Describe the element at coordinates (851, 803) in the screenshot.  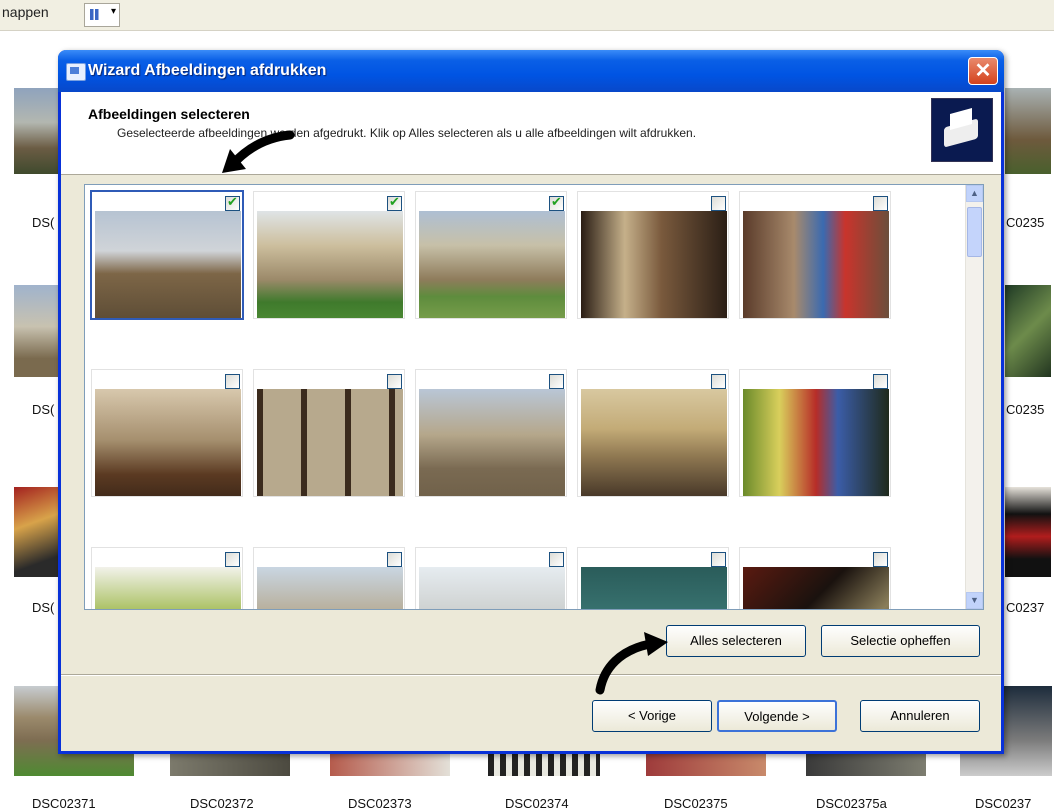
I see `bg-file-label: DSC02375a` at that location.